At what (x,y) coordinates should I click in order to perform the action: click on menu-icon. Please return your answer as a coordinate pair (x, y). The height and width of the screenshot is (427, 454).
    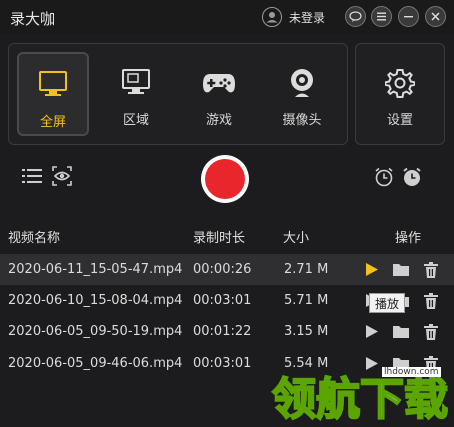
    Looking at the image, I should click on (381, 16).